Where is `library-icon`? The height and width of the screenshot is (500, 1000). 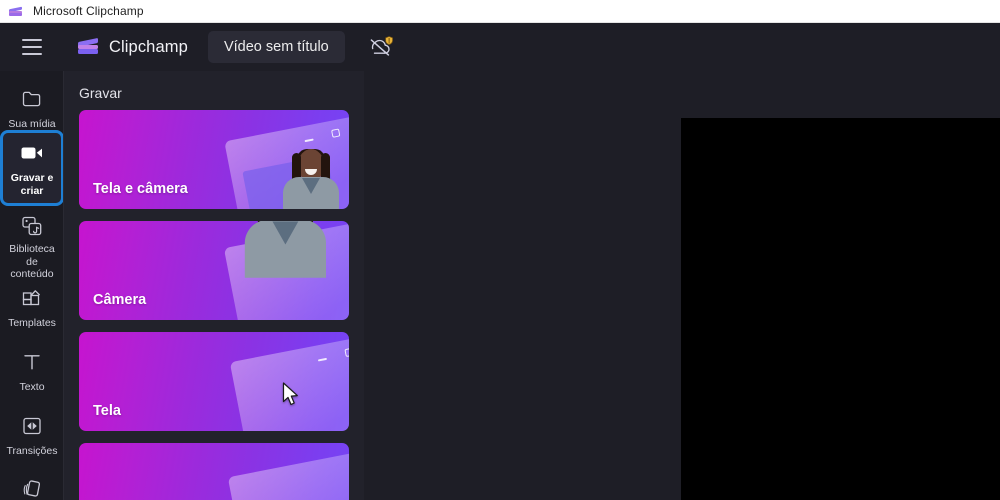
library-icon is located at coordinates (32, 226).